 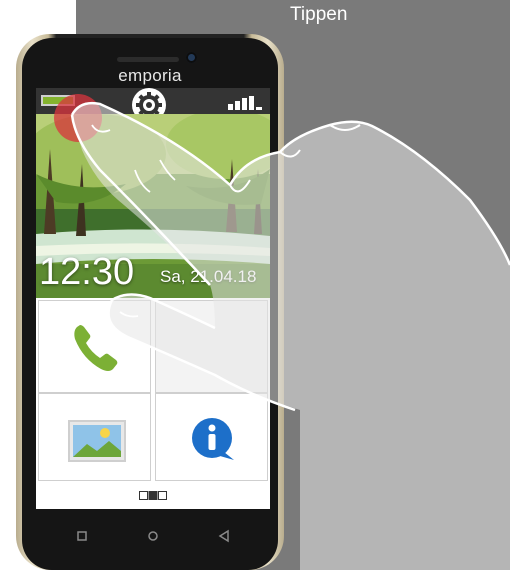 What do you see at coordinates (191, 57) in the screenshot?
I see `front-camera` at bounding box center [191, 57].